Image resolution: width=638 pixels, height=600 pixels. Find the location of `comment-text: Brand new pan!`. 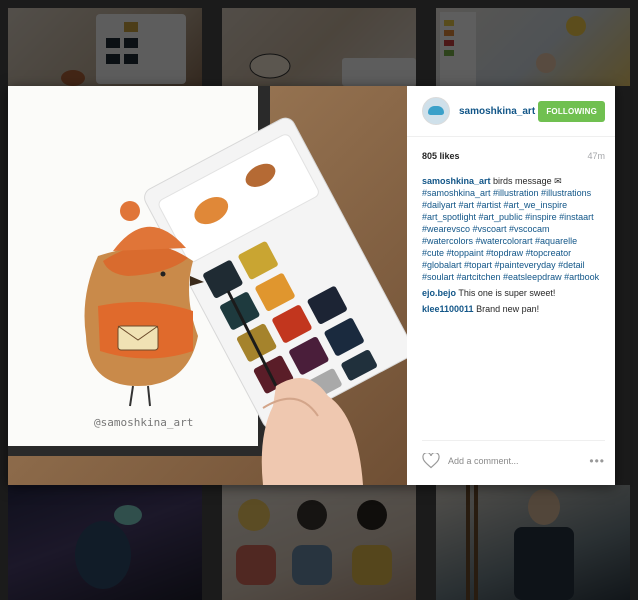

comment-text: Brand new pan! is located at coordinates (506, 309).